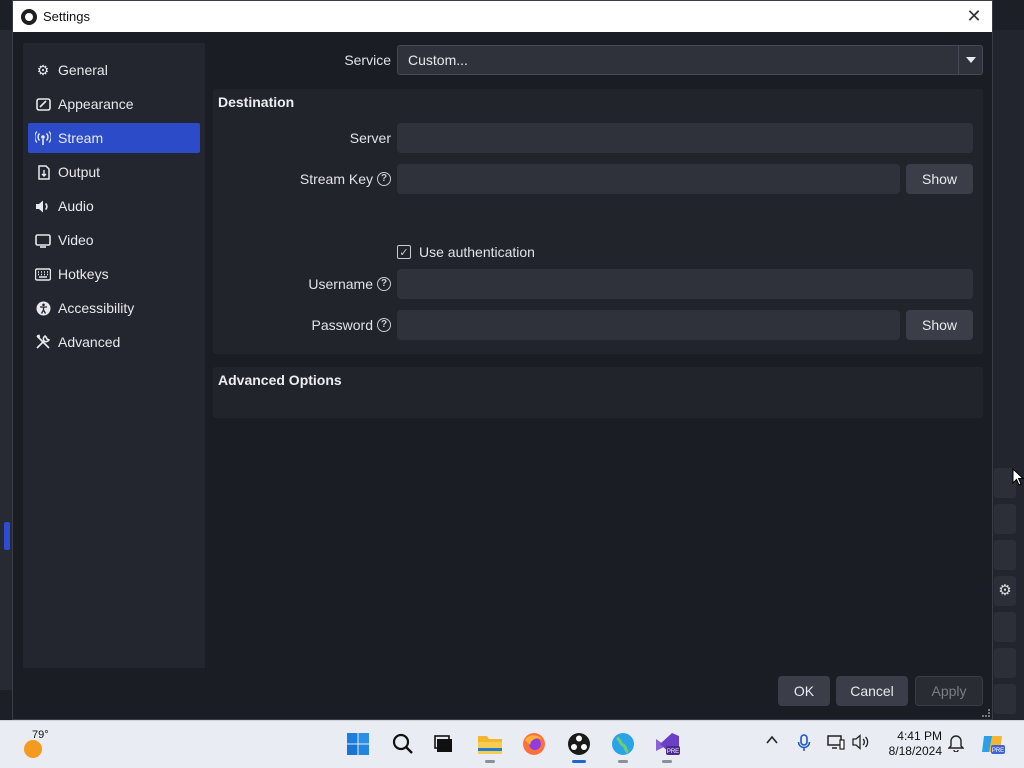  What do you see at coordinates (7, 536) in the screenshot?
I see `background-selected-item` at bounding box center [7, 536].